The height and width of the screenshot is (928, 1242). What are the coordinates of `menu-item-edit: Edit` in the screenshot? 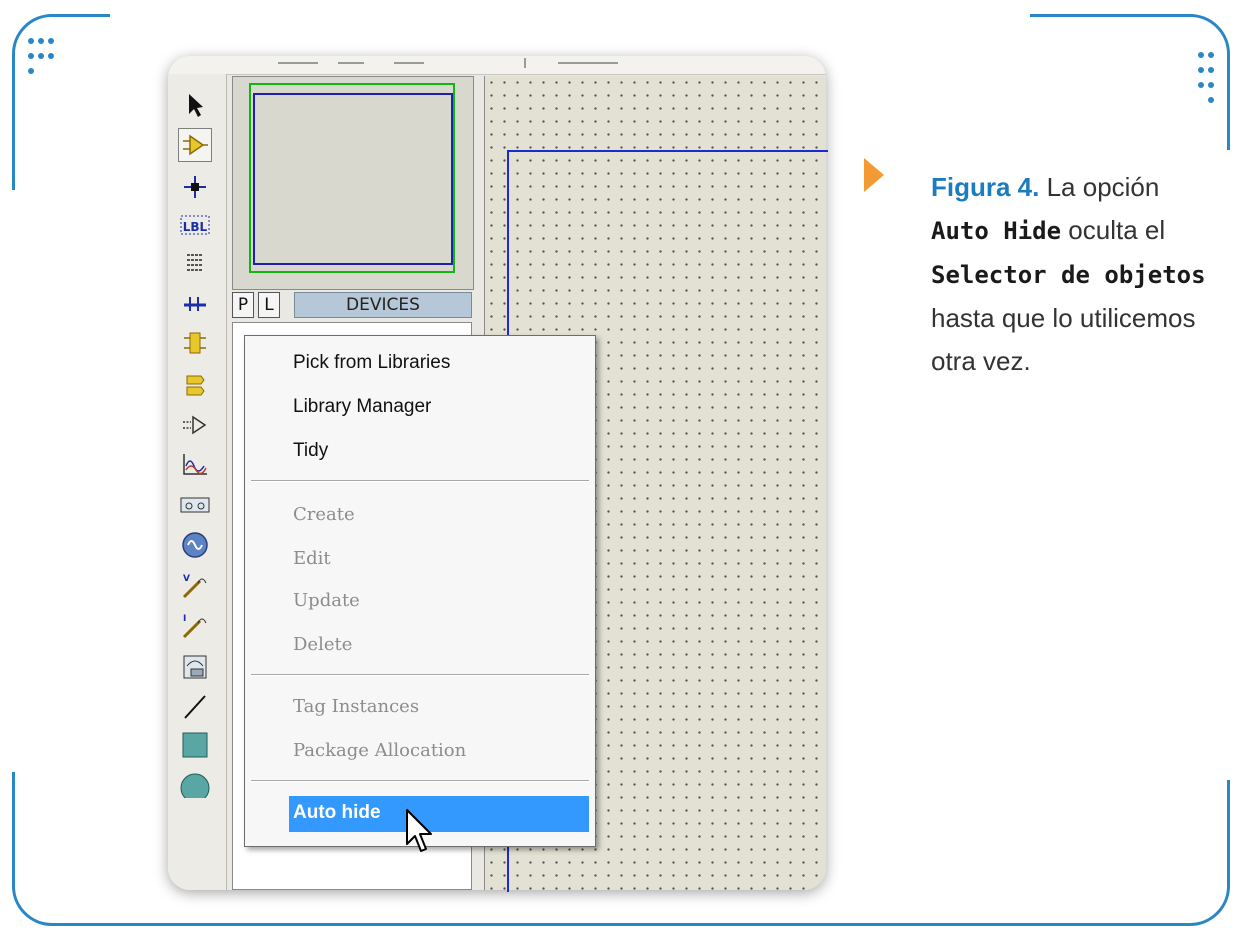 It's located at (312, 559).